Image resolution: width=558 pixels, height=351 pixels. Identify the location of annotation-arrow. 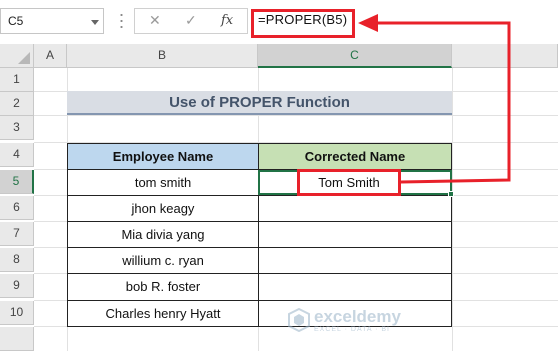
(434, 99).